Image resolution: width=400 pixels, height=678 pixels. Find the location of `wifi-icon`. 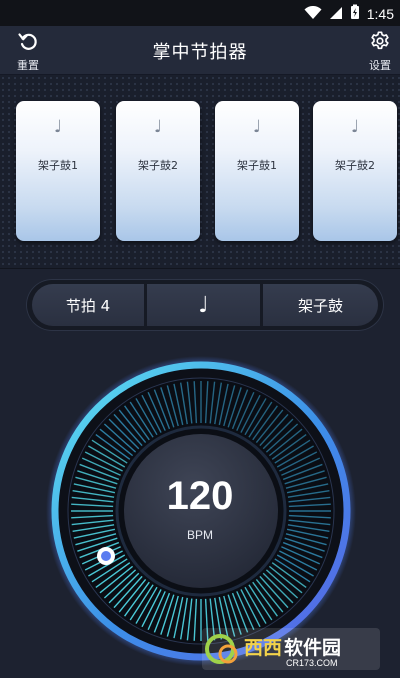

wifi-icon is located at coordinates (313, 14).